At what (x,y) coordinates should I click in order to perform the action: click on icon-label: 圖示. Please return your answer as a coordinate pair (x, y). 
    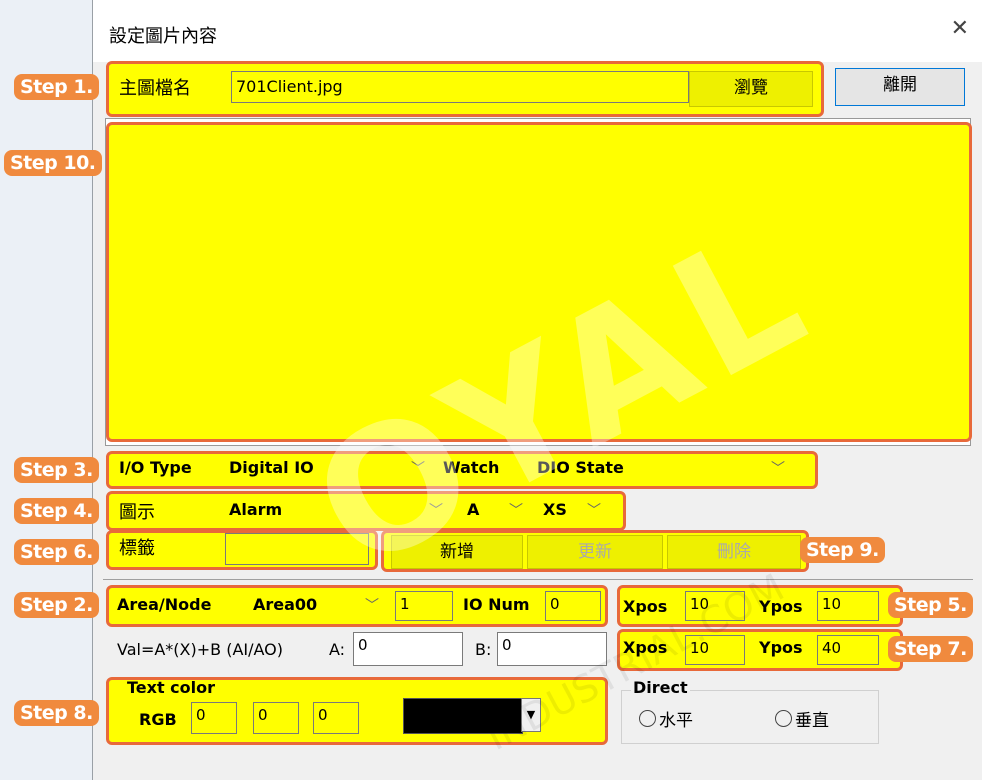
    Looking at the image, I should click on (137, 512).